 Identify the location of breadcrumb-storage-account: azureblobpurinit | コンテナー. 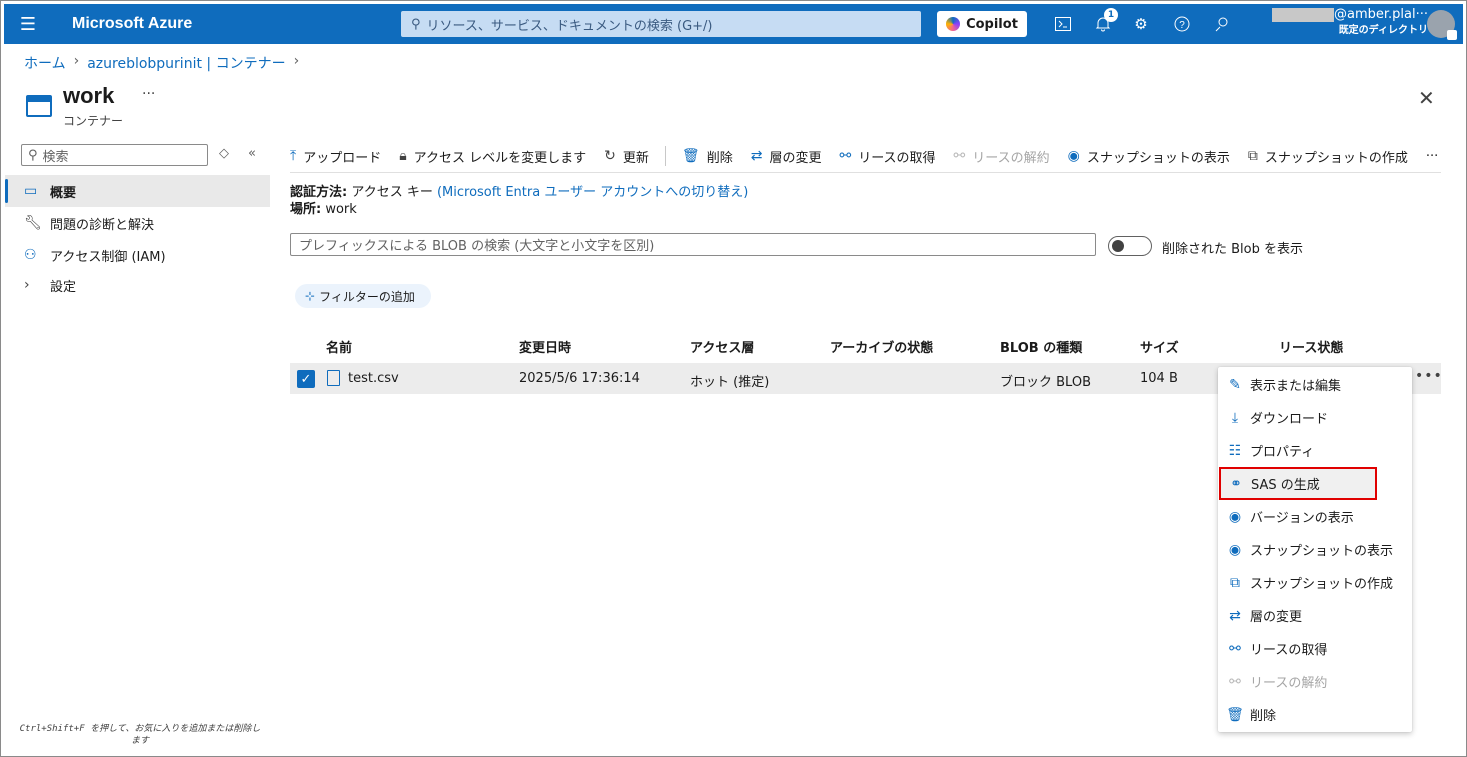
(186, 63).